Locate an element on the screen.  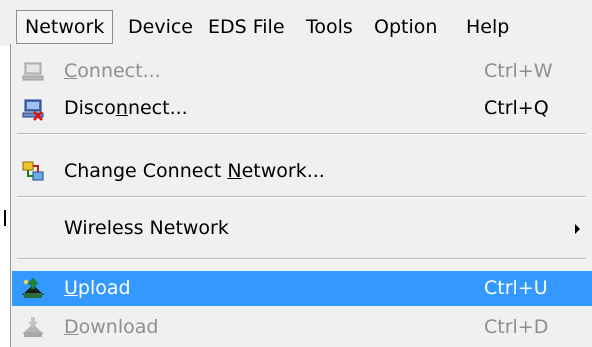
menu-item-shortcut: Ctrl+Q is located at coordinates (516, 108).